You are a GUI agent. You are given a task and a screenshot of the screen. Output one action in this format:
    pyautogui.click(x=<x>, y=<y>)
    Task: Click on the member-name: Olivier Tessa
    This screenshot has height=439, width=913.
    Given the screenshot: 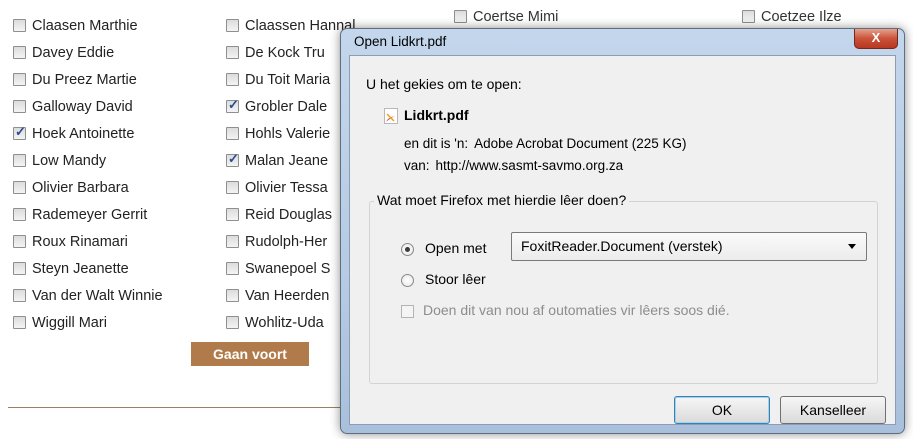 What is the action you would take?
    pyautogui.click(x=286, y=187)
    